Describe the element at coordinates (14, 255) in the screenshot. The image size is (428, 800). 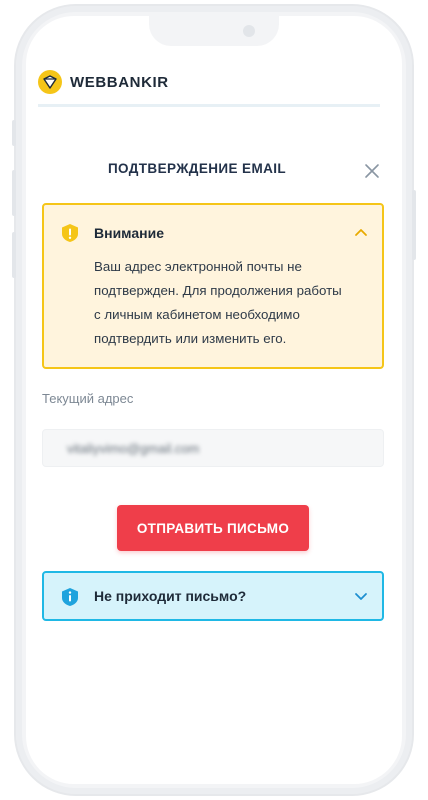
I see `phone-volume-down-button` at that location.